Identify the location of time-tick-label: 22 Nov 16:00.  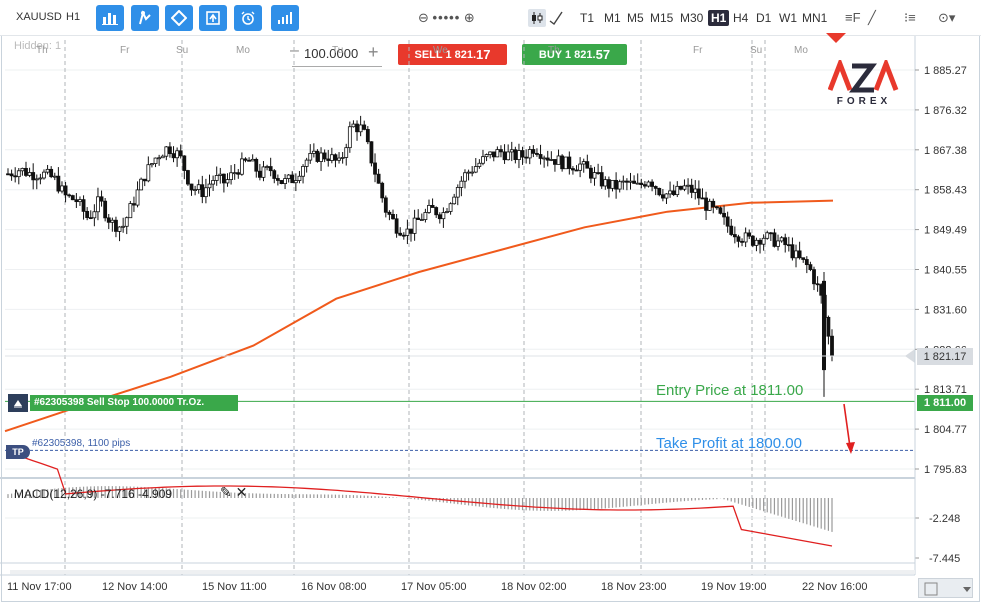
(834, 587).